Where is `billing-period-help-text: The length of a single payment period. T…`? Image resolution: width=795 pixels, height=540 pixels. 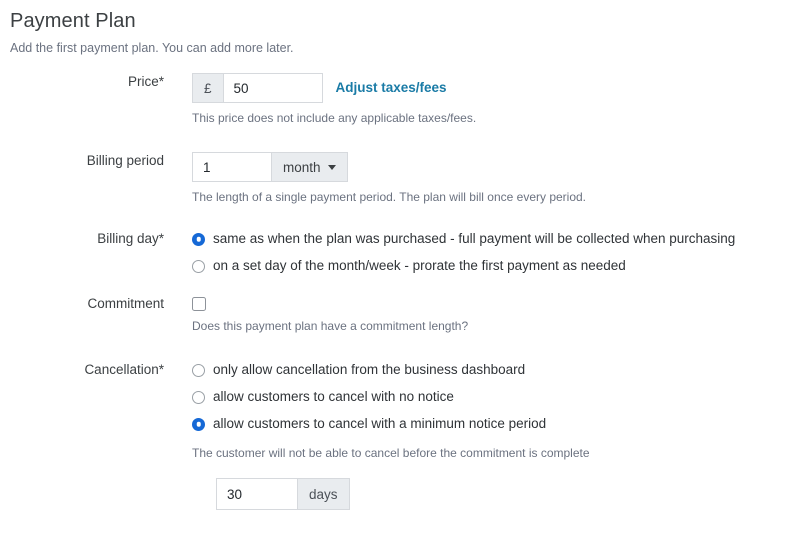 billing-period-help-text: The length of a single payment period. T… is located at coordinates (389, 197).